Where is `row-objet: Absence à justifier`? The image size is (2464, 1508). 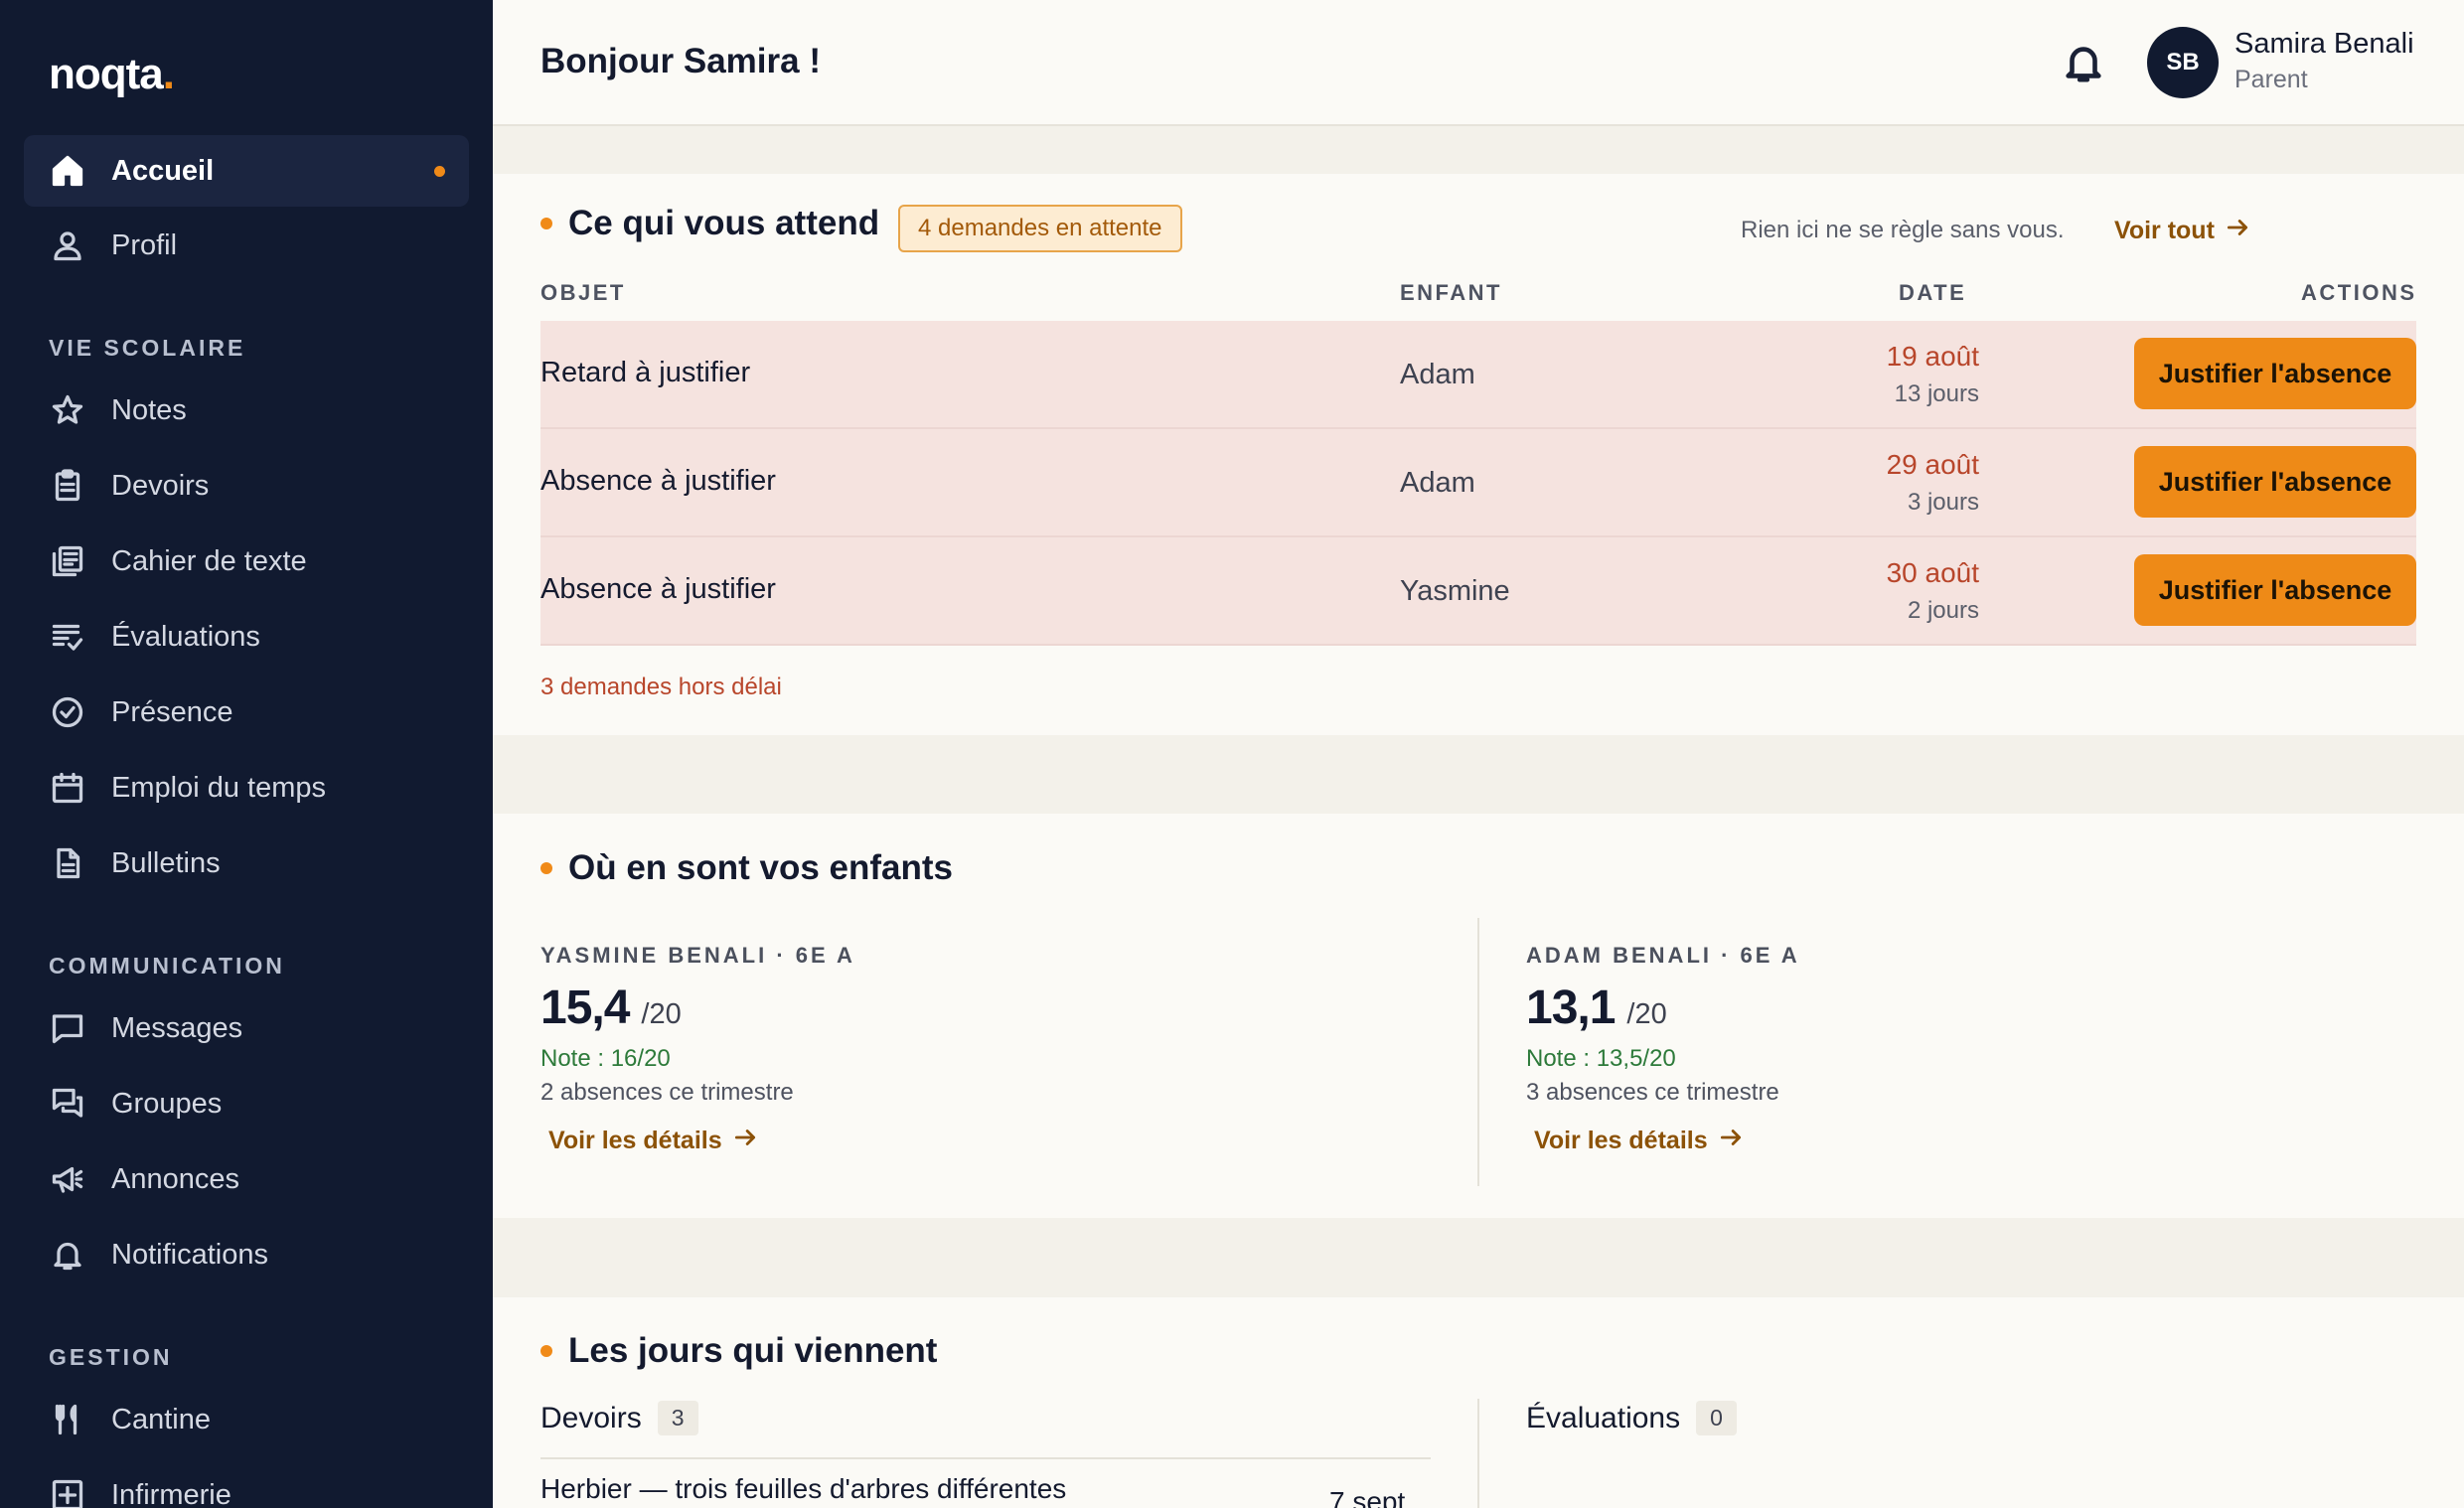 row-objet: Absence à justifier is located at coordinates (658, 481).